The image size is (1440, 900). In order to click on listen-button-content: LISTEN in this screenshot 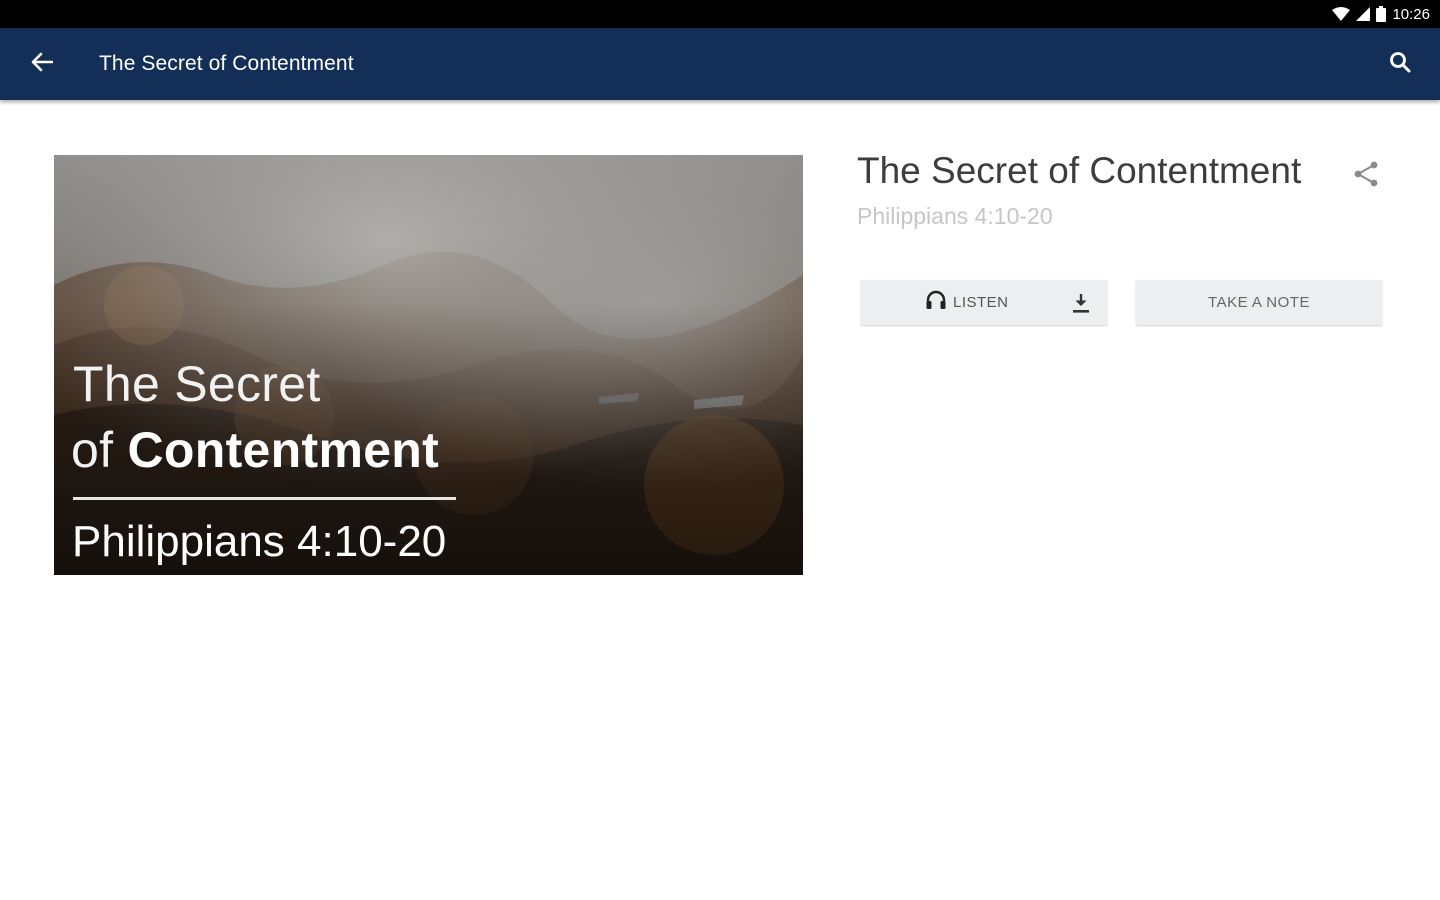, I will do `click(967, 302)`.